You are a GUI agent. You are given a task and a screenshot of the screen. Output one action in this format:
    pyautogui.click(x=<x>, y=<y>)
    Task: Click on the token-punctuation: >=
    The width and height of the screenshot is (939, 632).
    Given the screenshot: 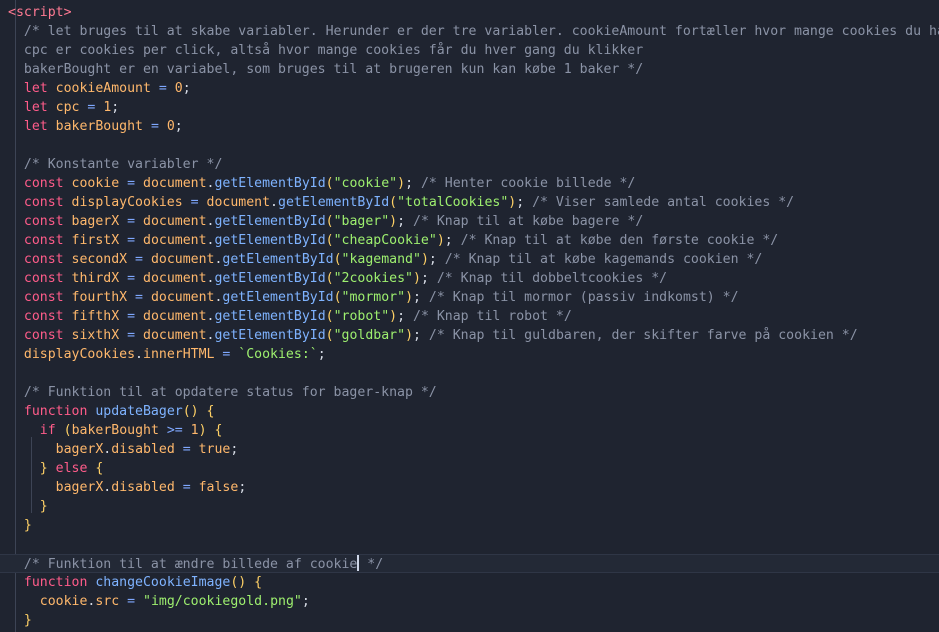 What is the action you would take?
    pyautogui.click(x=174, y=430)
    